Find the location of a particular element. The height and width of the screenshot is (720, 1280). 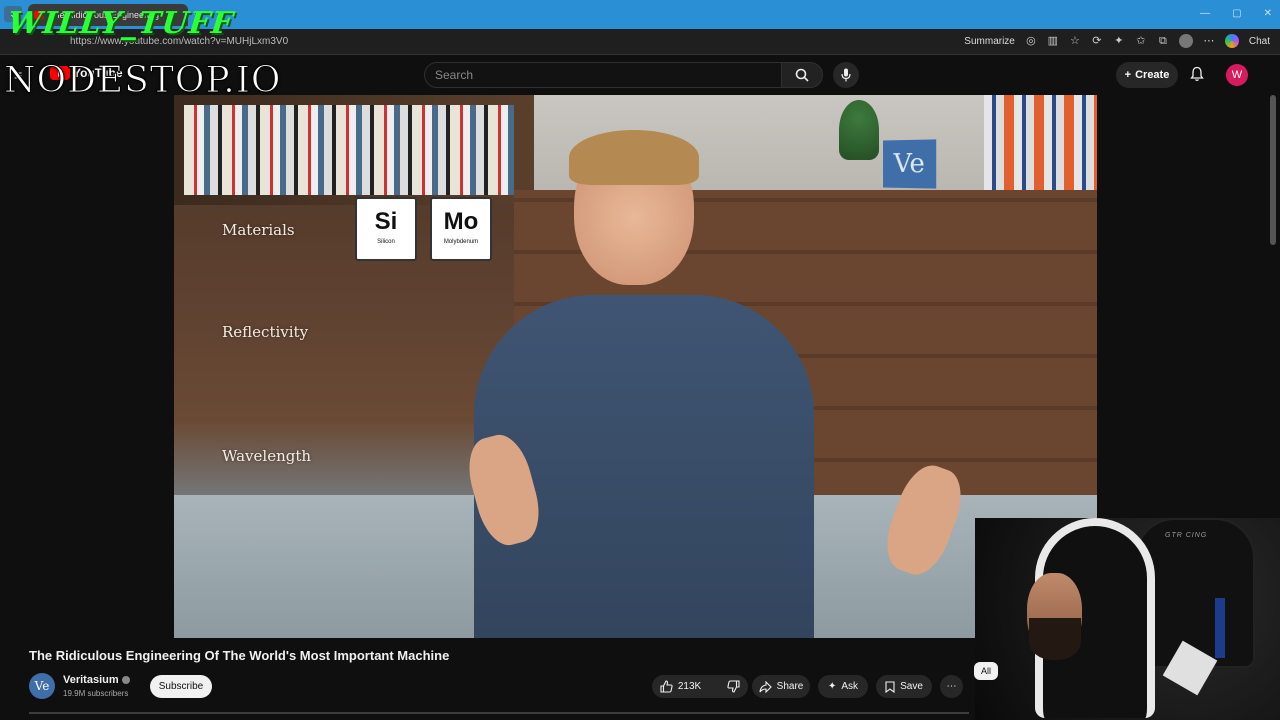

like-count: 213K is located at coordinates (689, 686).